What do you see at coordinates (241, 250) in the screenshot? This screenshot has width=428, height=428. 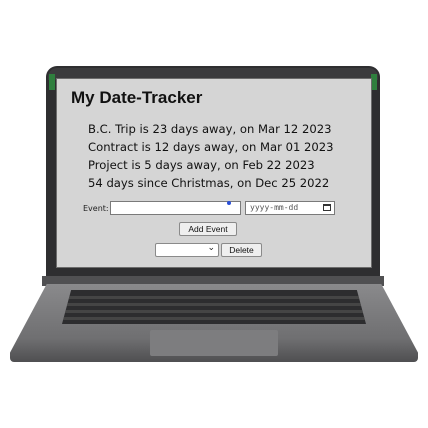 I see `delete-button: Delete` at bounding box center [241, 250].